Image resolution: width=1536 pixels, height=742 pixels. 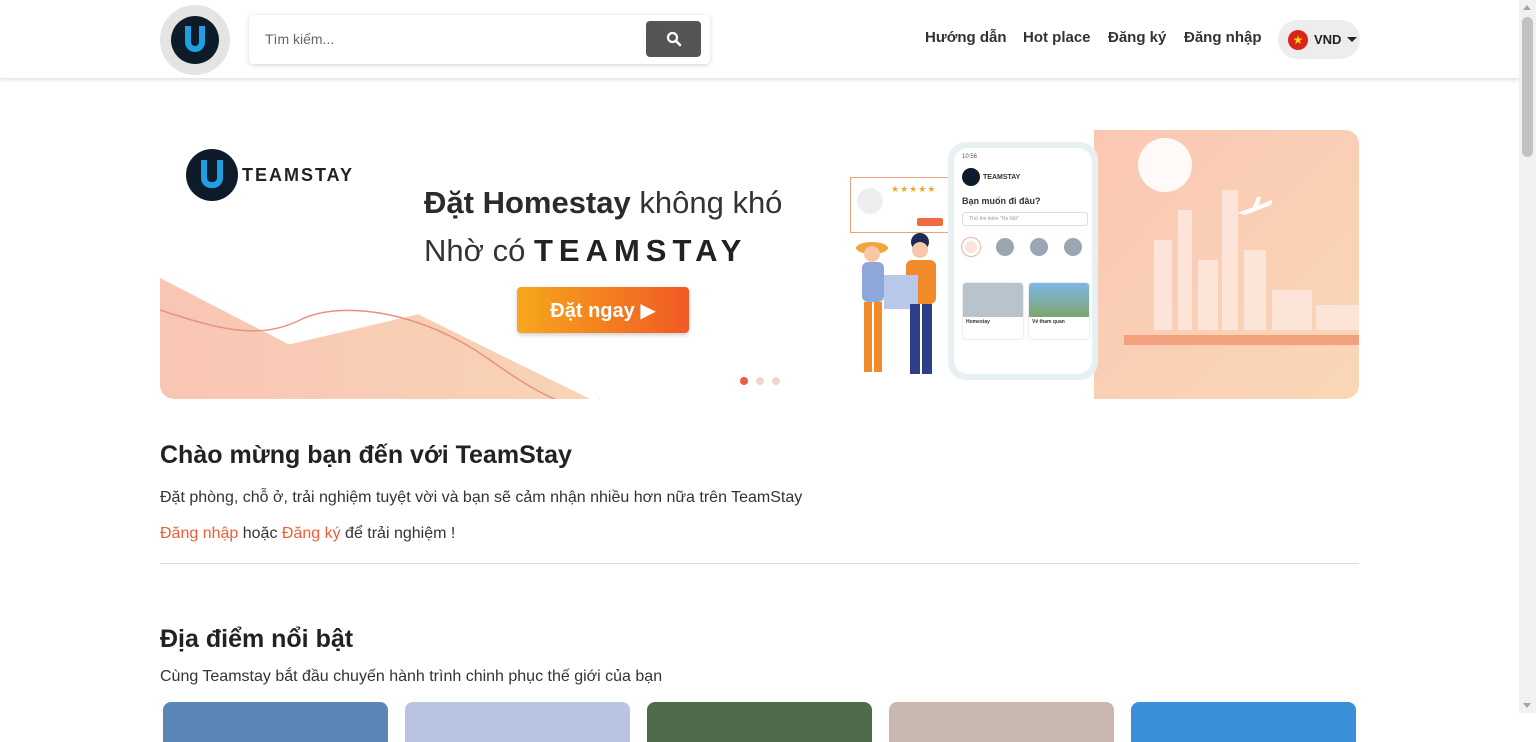 What do you see at coordinates (366, 455) in the screenshot?
I see `welcome-title: Chào mừng bạn đến với TeamStay` at bounding box center [366, 455].